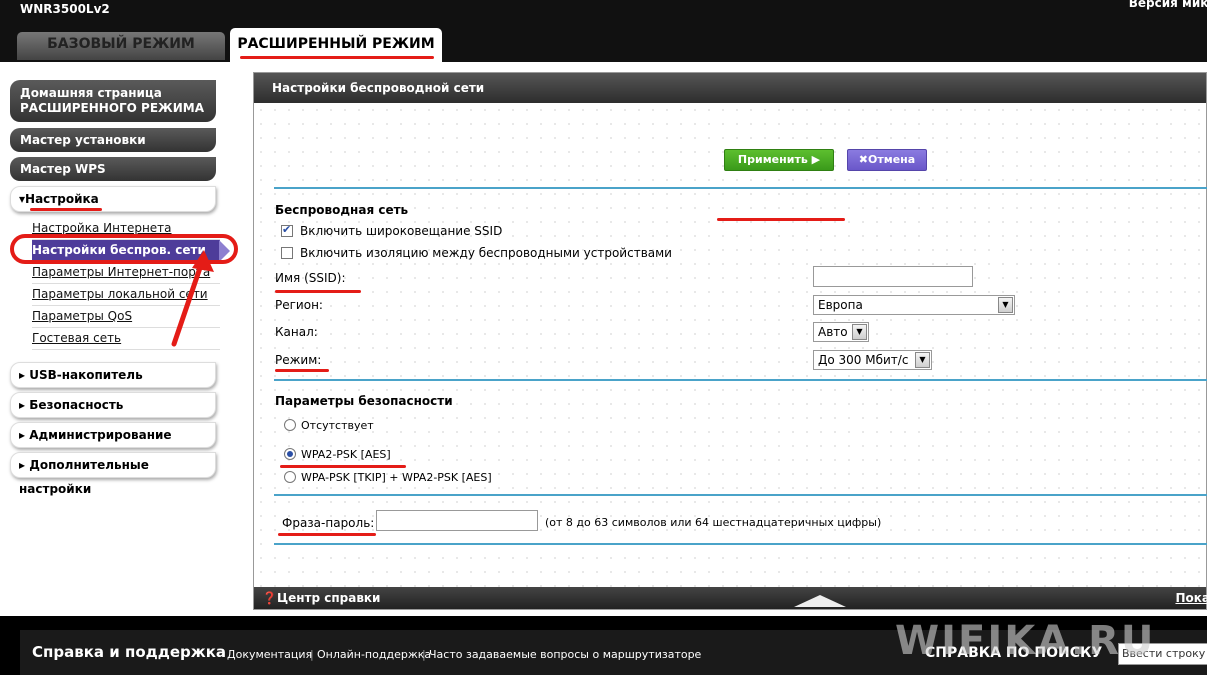  What do you see at coordinates (321, 598) in the screenshot?
I see `help-center-link: ❓Центр справки` at bounding box center [321, 598].